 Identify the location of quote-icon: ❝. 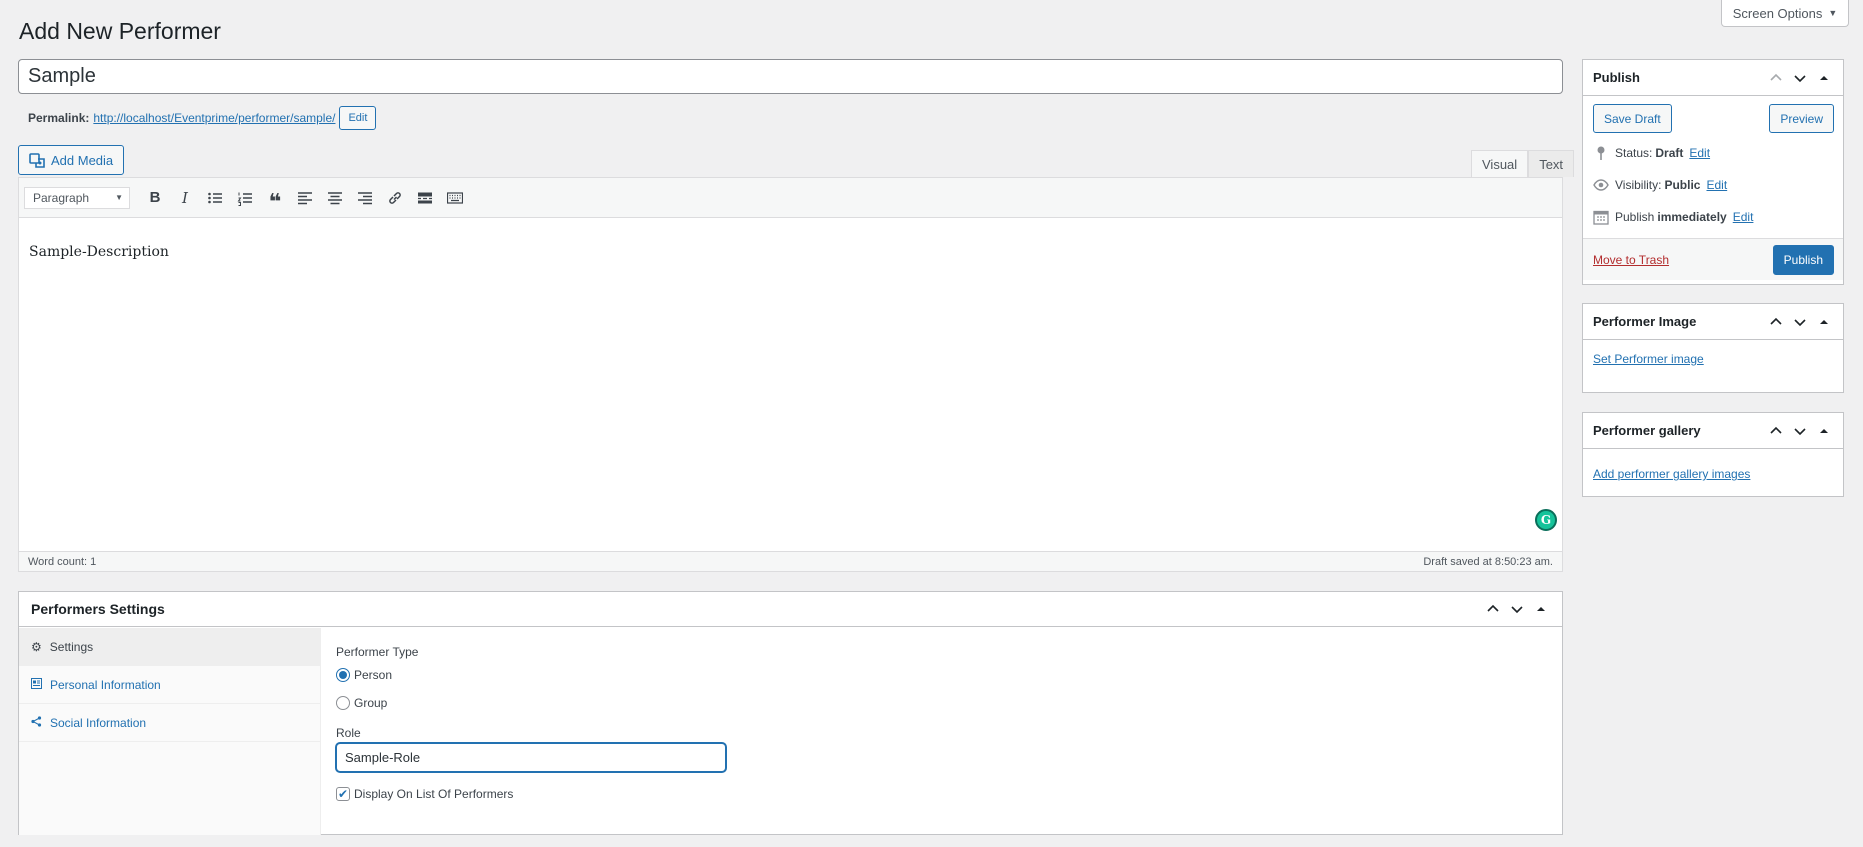
(275, 201).